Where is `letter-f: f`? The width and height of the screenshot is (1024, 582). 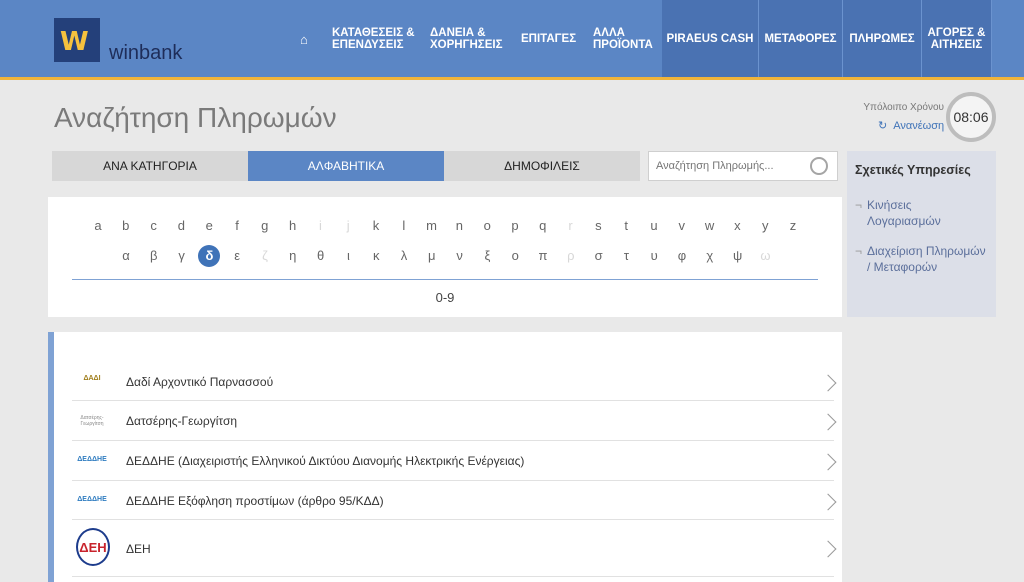
letter-f: f is located at coordinates (237, 226).